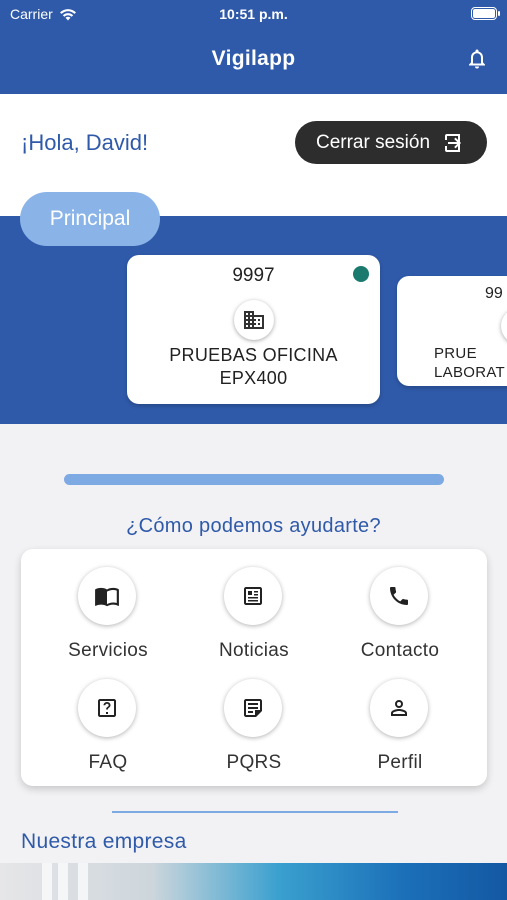 The width and height of the screenshot is (507, 900). I want to click on home-icon, so click(504, 326).